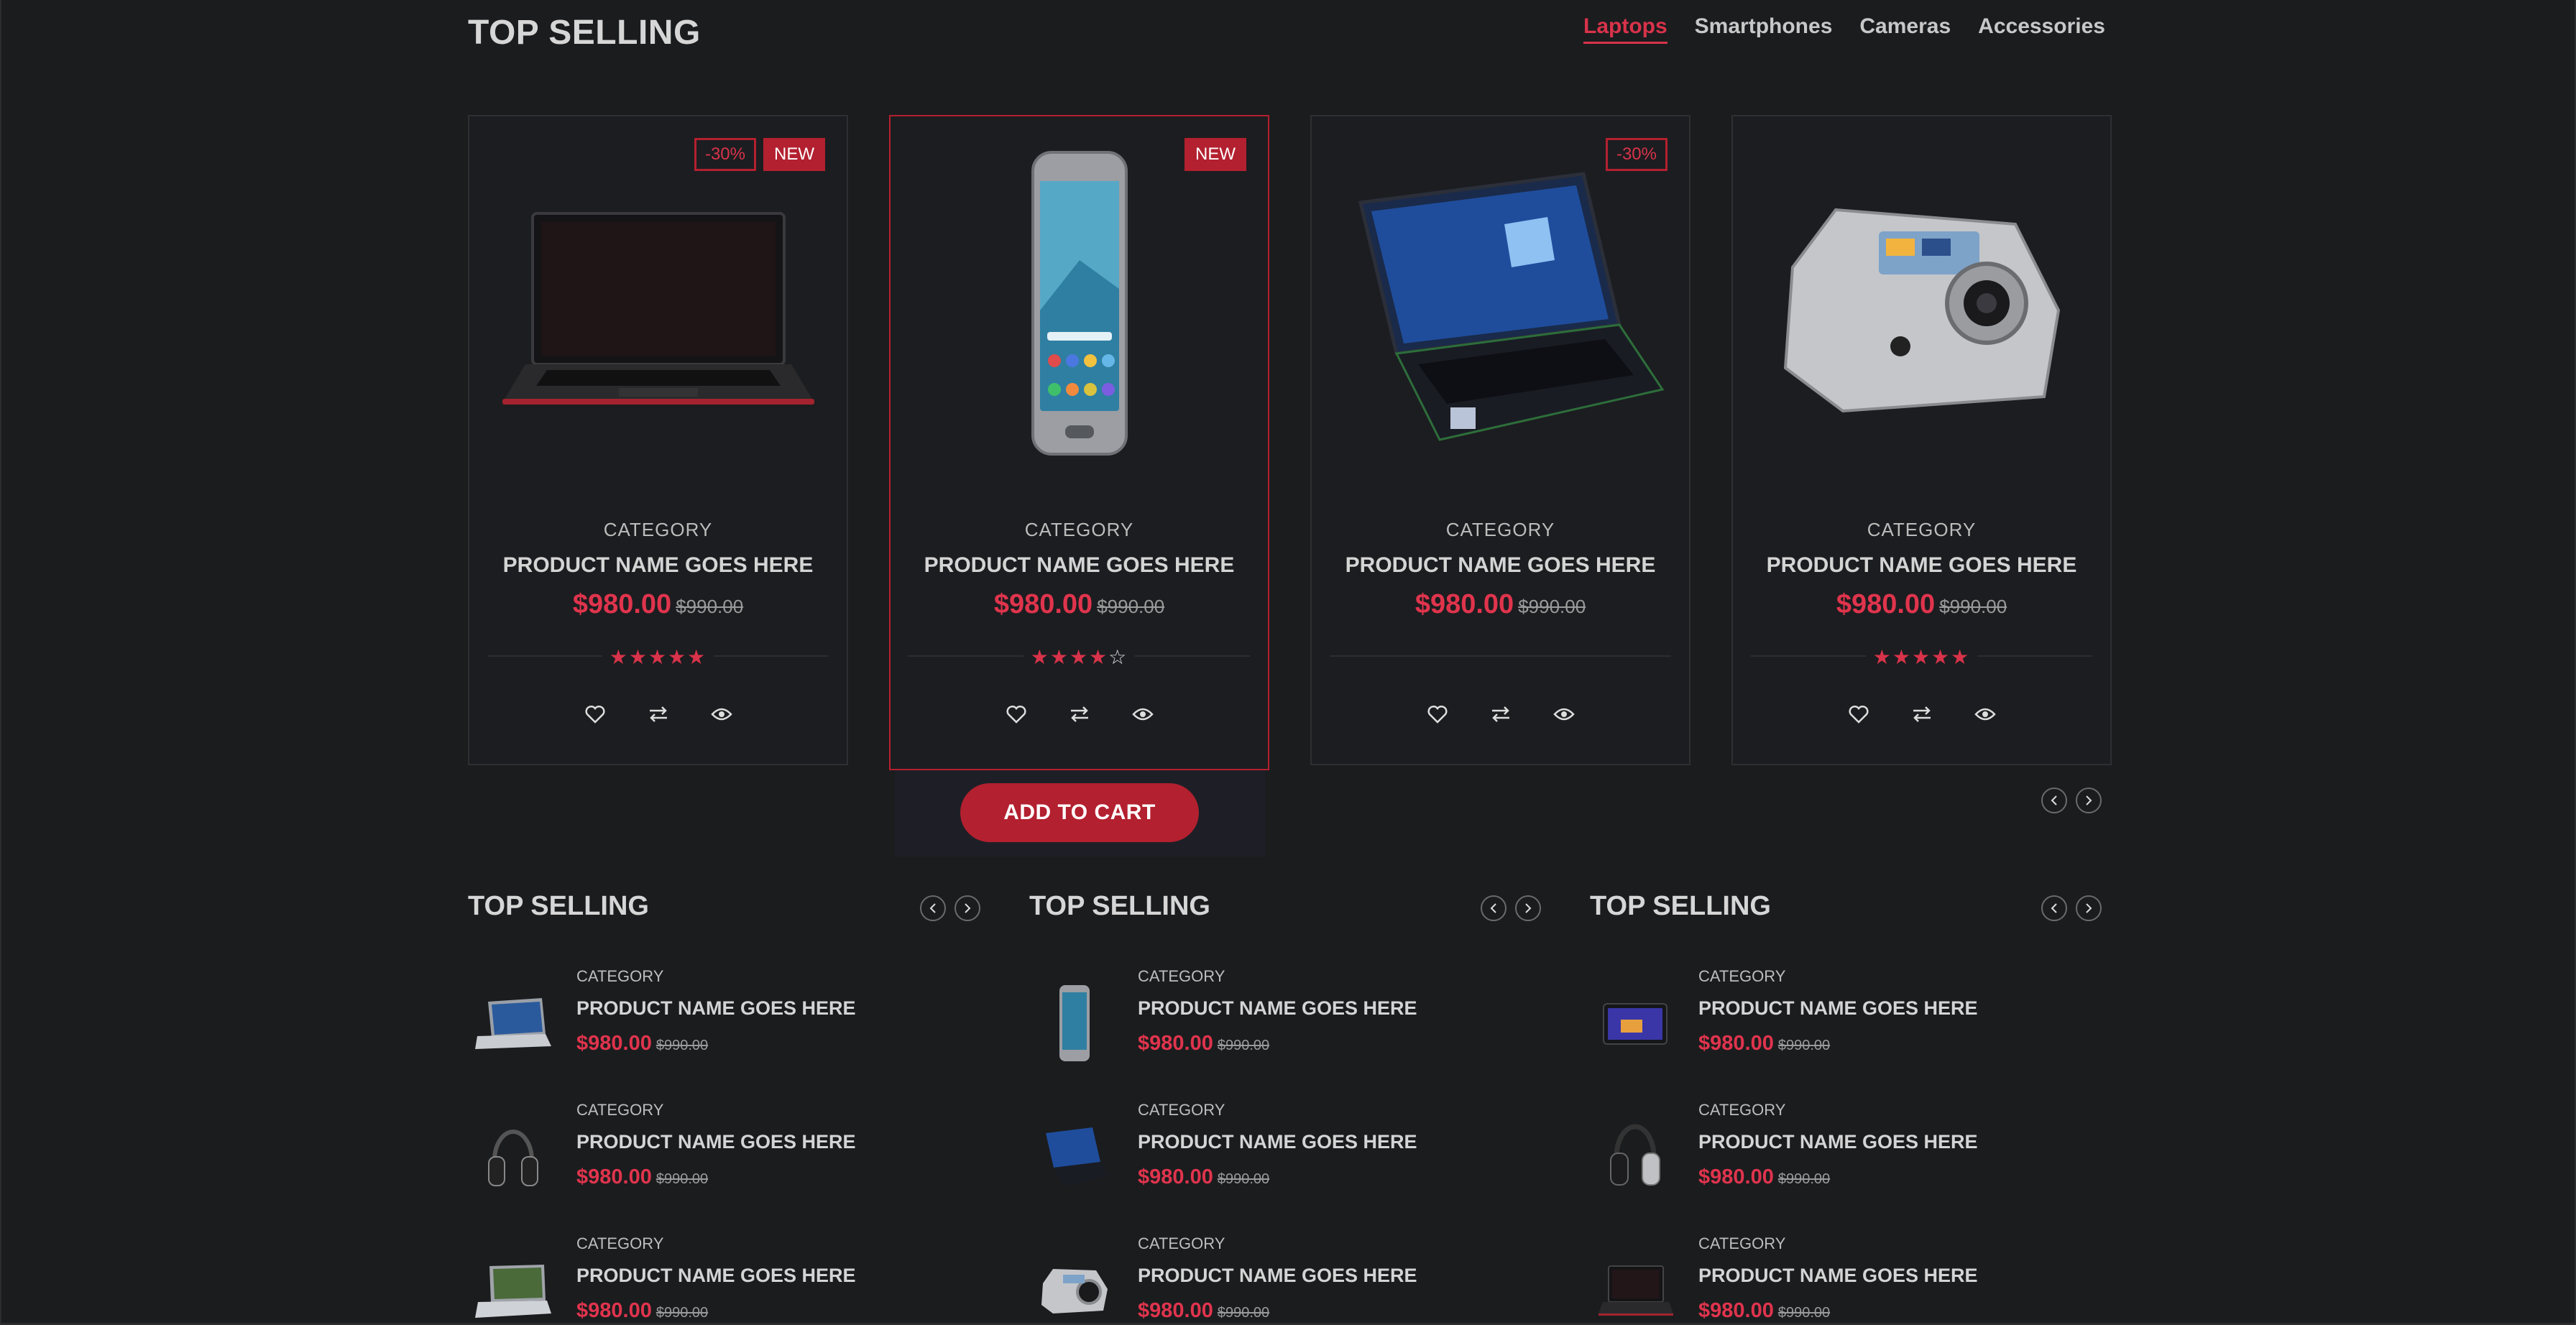 The height and width of the screenshot is (1325, 2576). What do you see at coordinates (658, 657) in the screenshot?
I see `star-icons: ★★★★★` at bounding box center [658, 657].